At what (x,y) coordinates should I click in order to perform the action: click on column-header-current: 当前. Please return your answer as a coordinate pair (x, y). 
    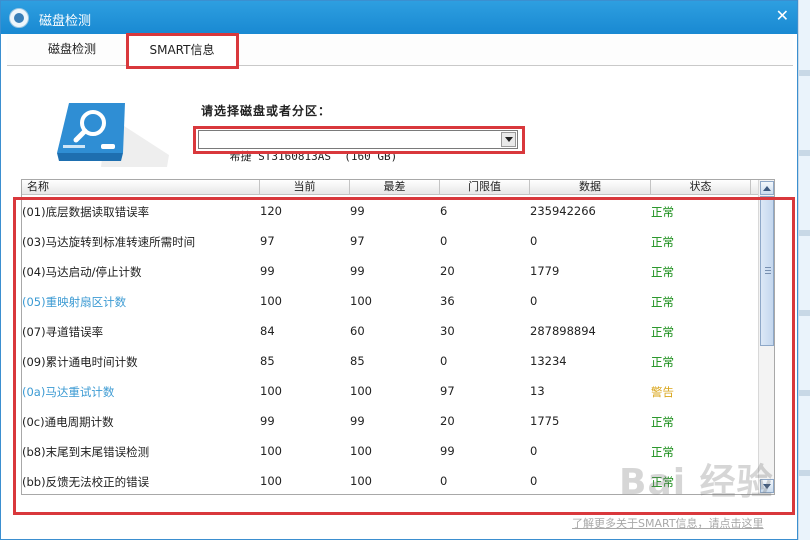
    Looking at the image, I should click on (305, 187).